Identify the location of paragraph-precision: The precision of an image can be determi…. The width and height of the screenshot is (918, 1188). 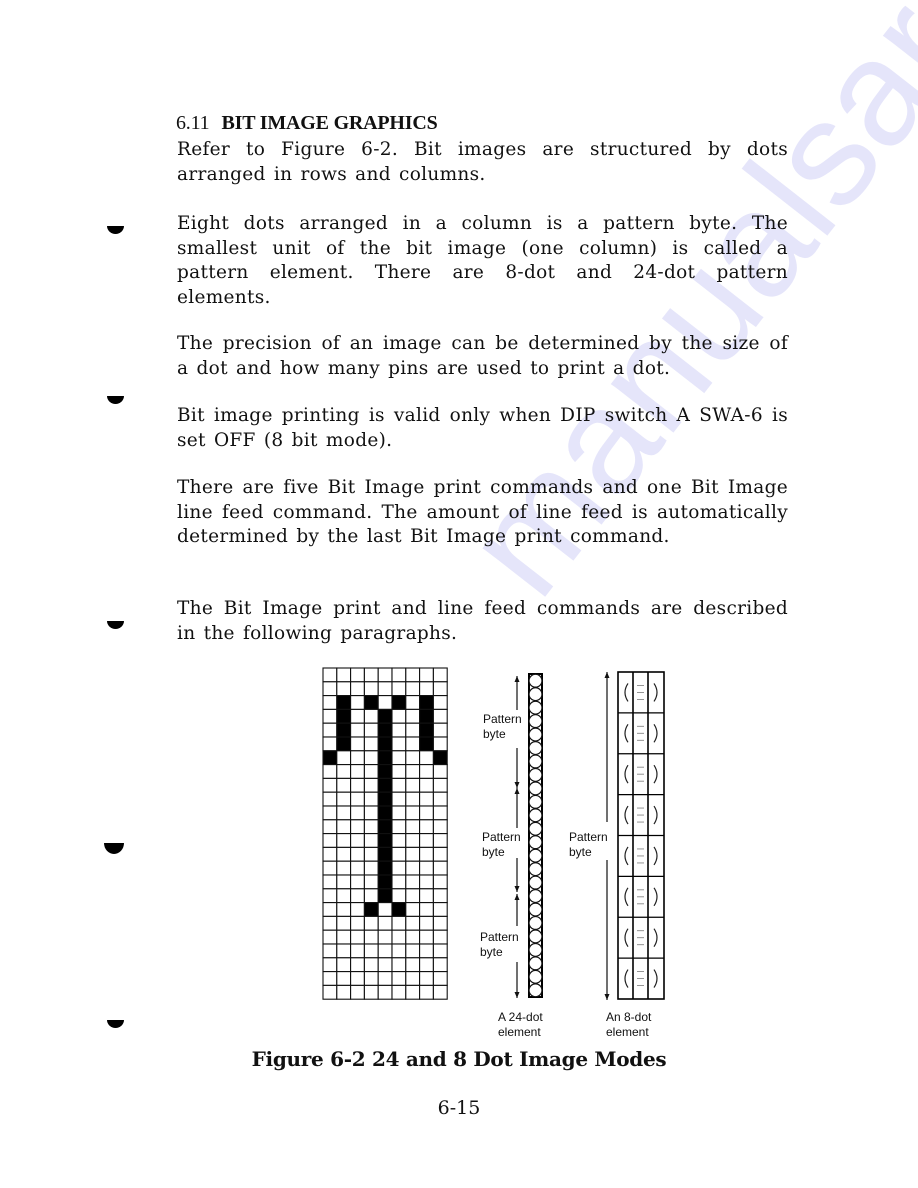
(482, 356).